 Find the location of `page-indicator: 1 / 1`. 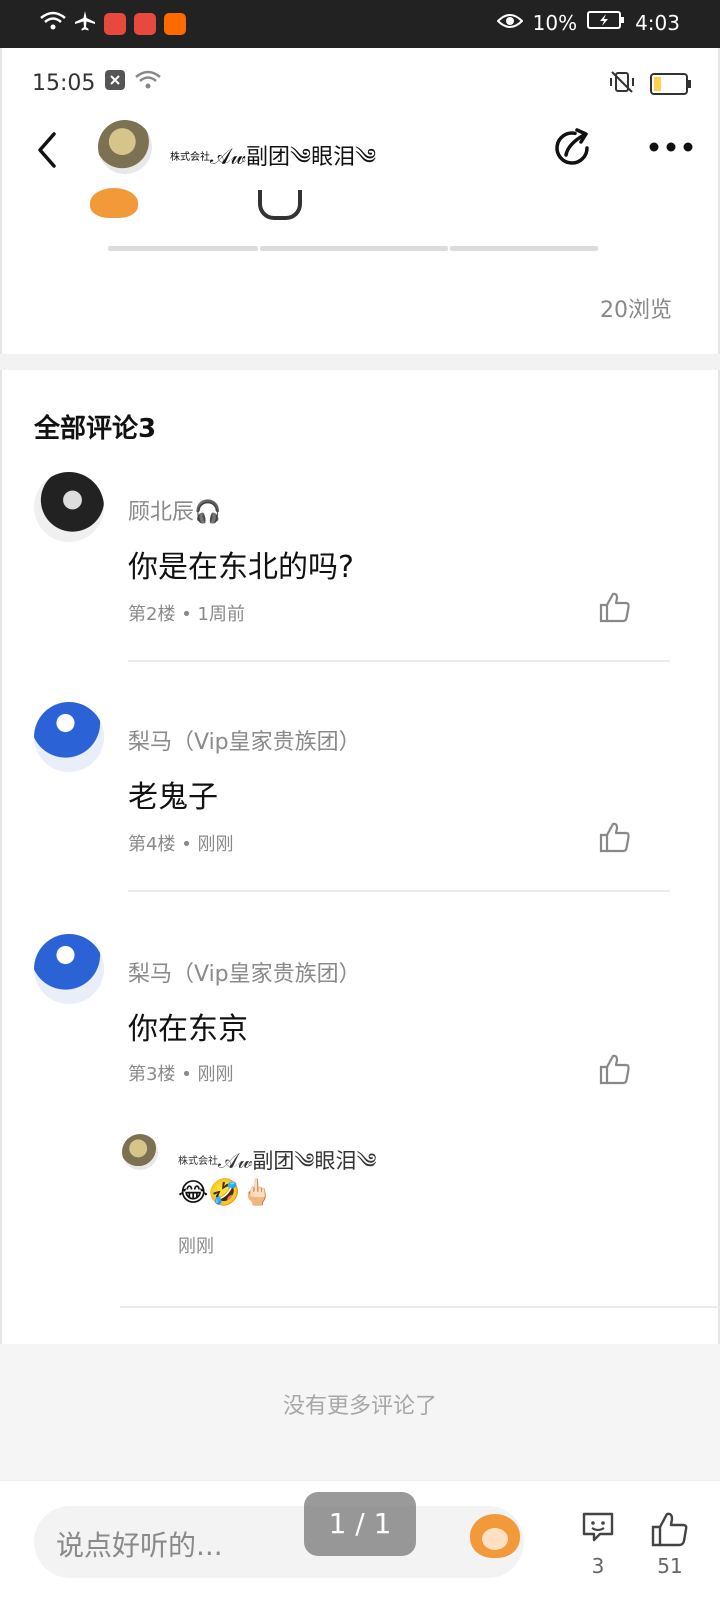

page-indicator: 1 / 1 is located at coordinates (360, 1524).